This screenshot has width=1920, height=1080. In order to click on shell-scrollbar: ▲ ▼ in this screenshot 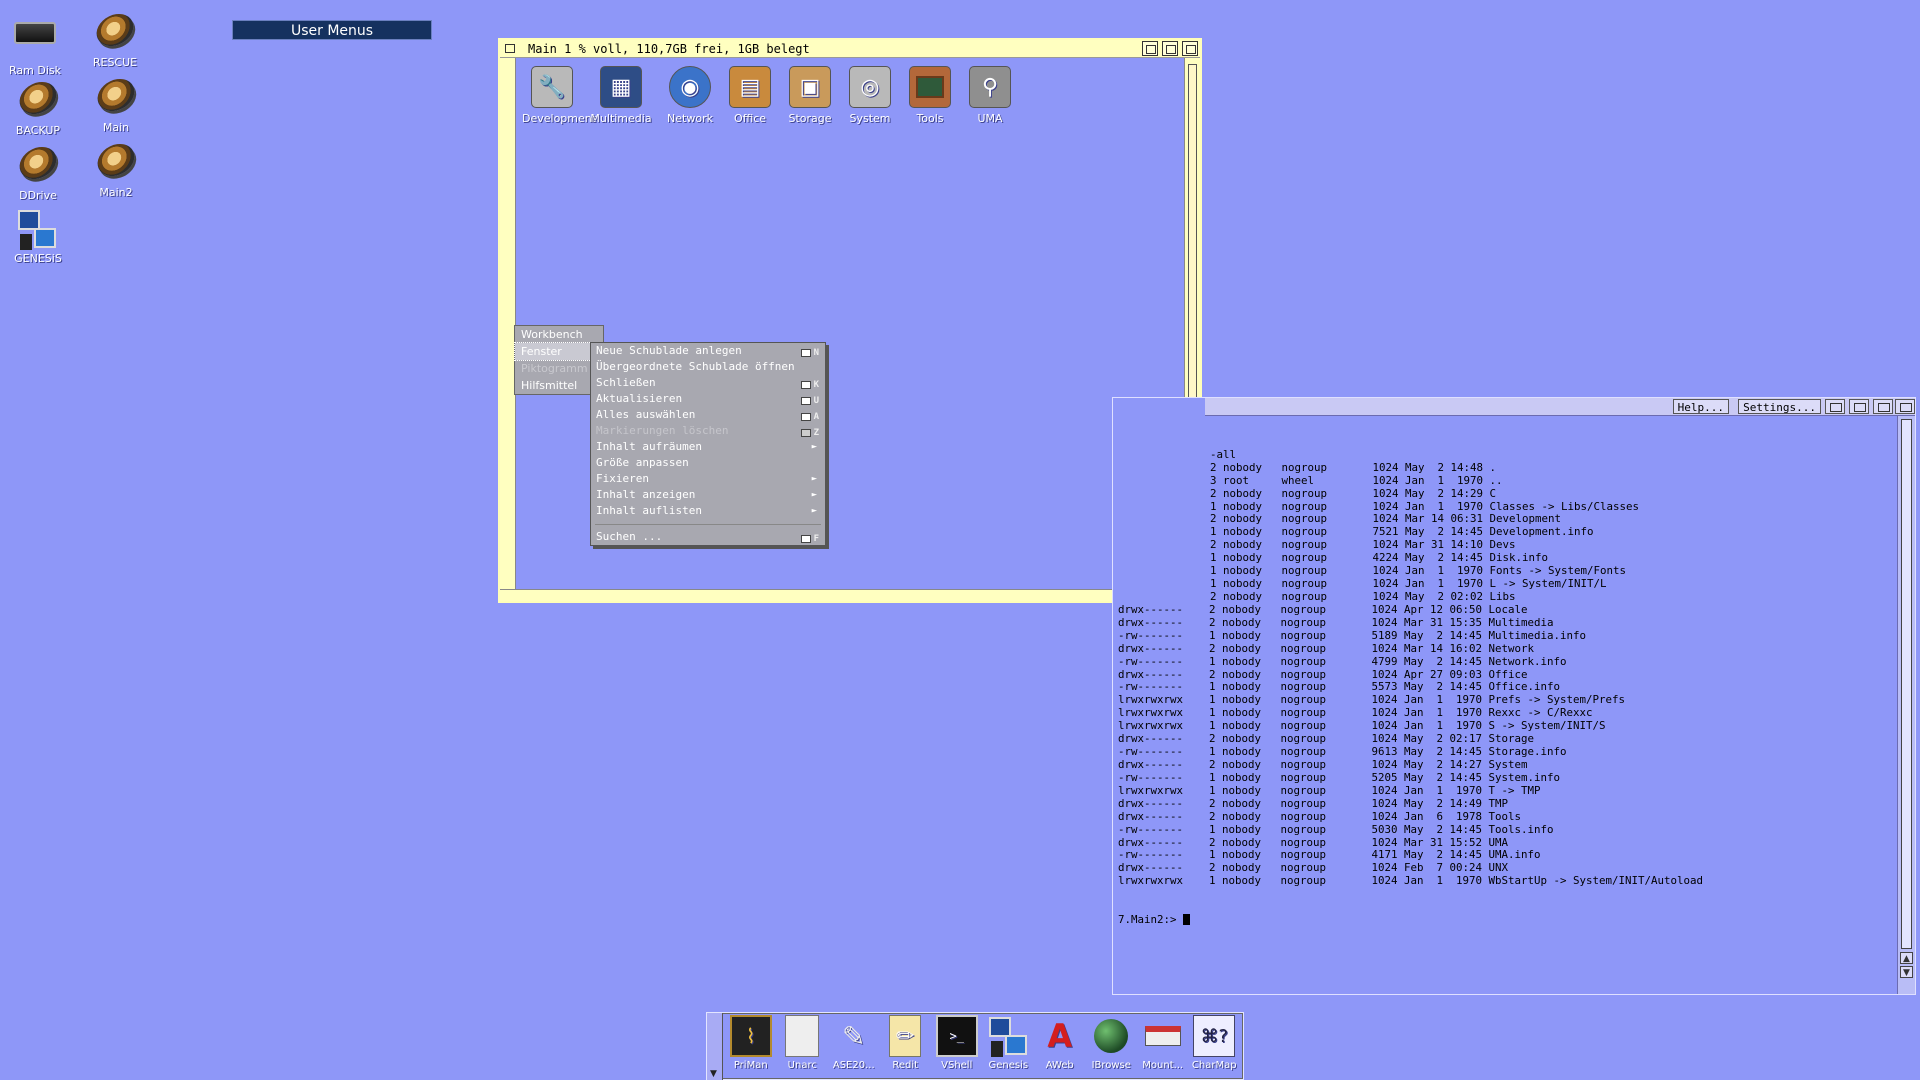, I will do `click(1906, 705)`.